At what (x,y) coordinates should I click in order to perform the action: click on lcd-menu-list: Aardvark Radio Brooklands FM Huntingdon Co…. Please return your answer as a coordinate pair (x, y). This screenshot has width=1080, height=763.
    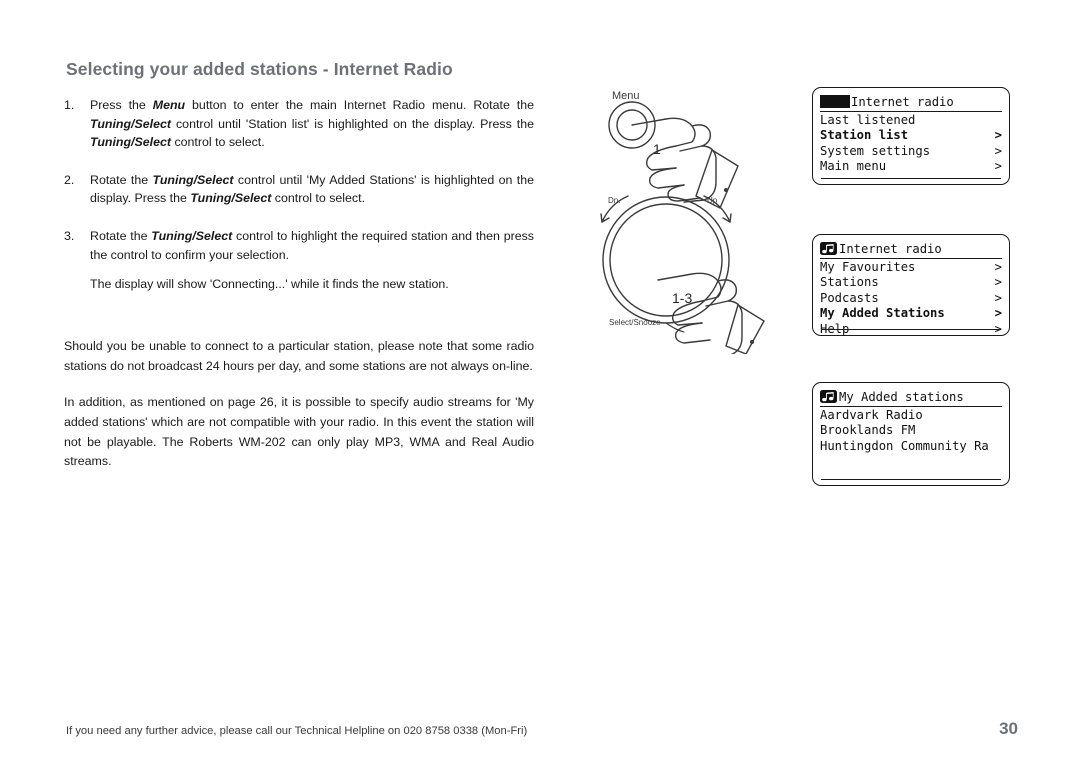
    Looking at the image, I should click on (911, 431).